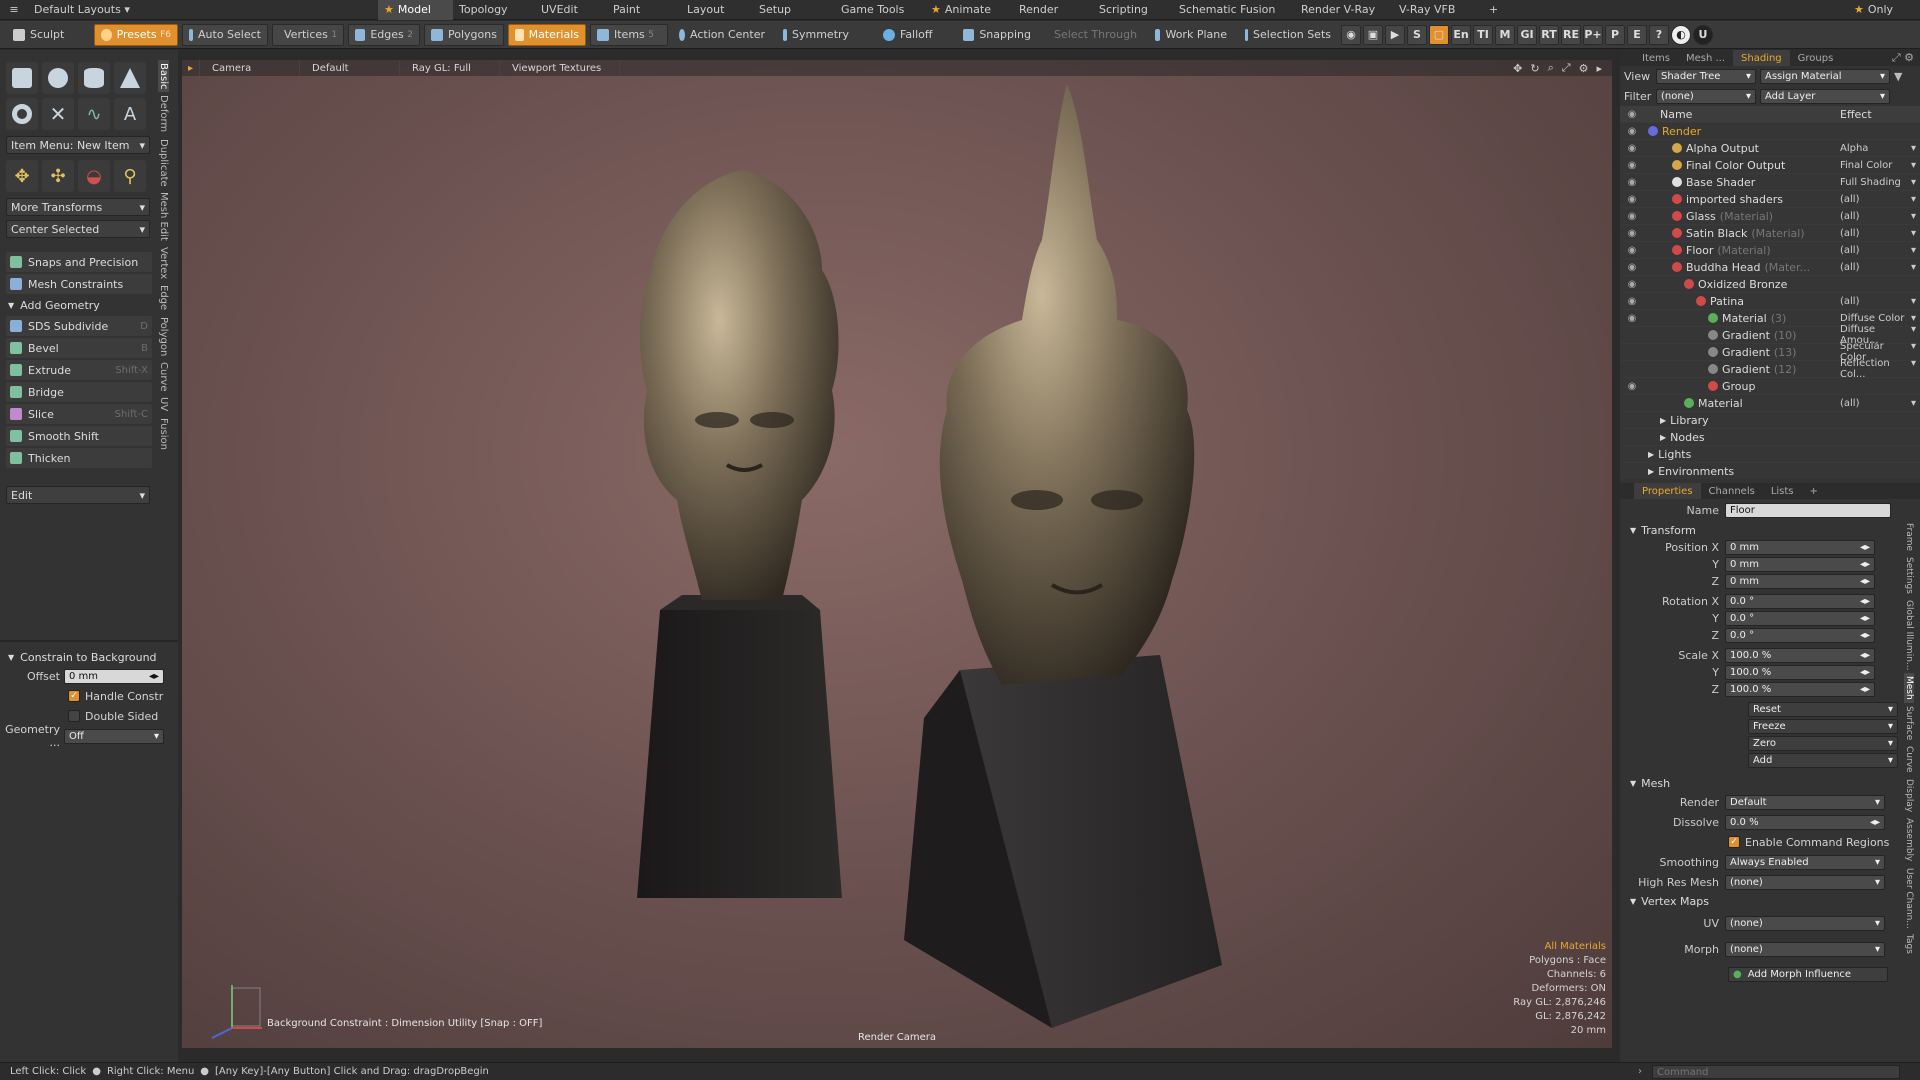 The image size is (1920, 1080). What do you see at coordinates (1637, 34) in the screenshot?
I see `toggle-e: E` at bounding box center [1637, 34].